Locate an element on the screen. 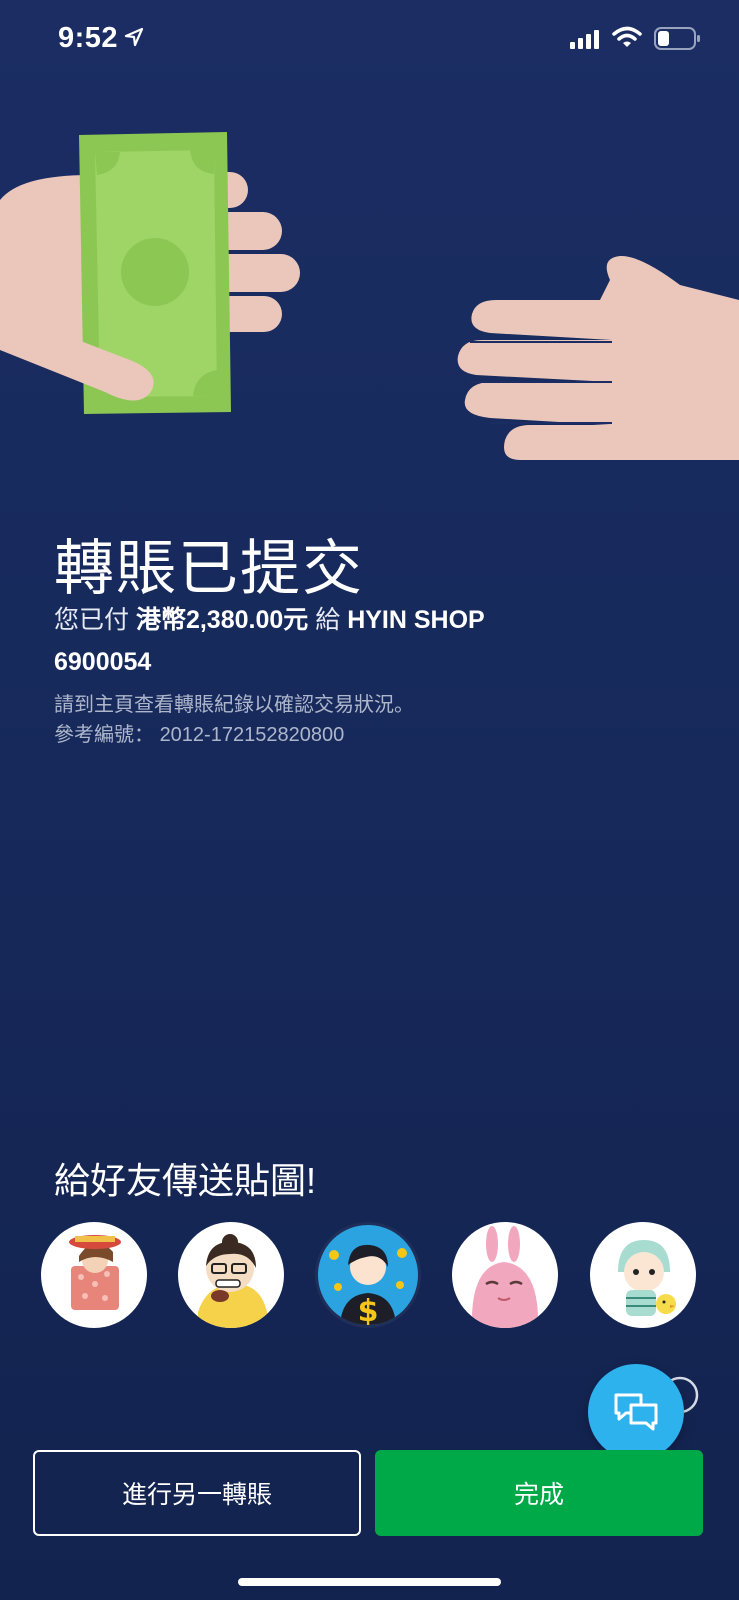  home-indicator is located at coordinates (369, 1582).